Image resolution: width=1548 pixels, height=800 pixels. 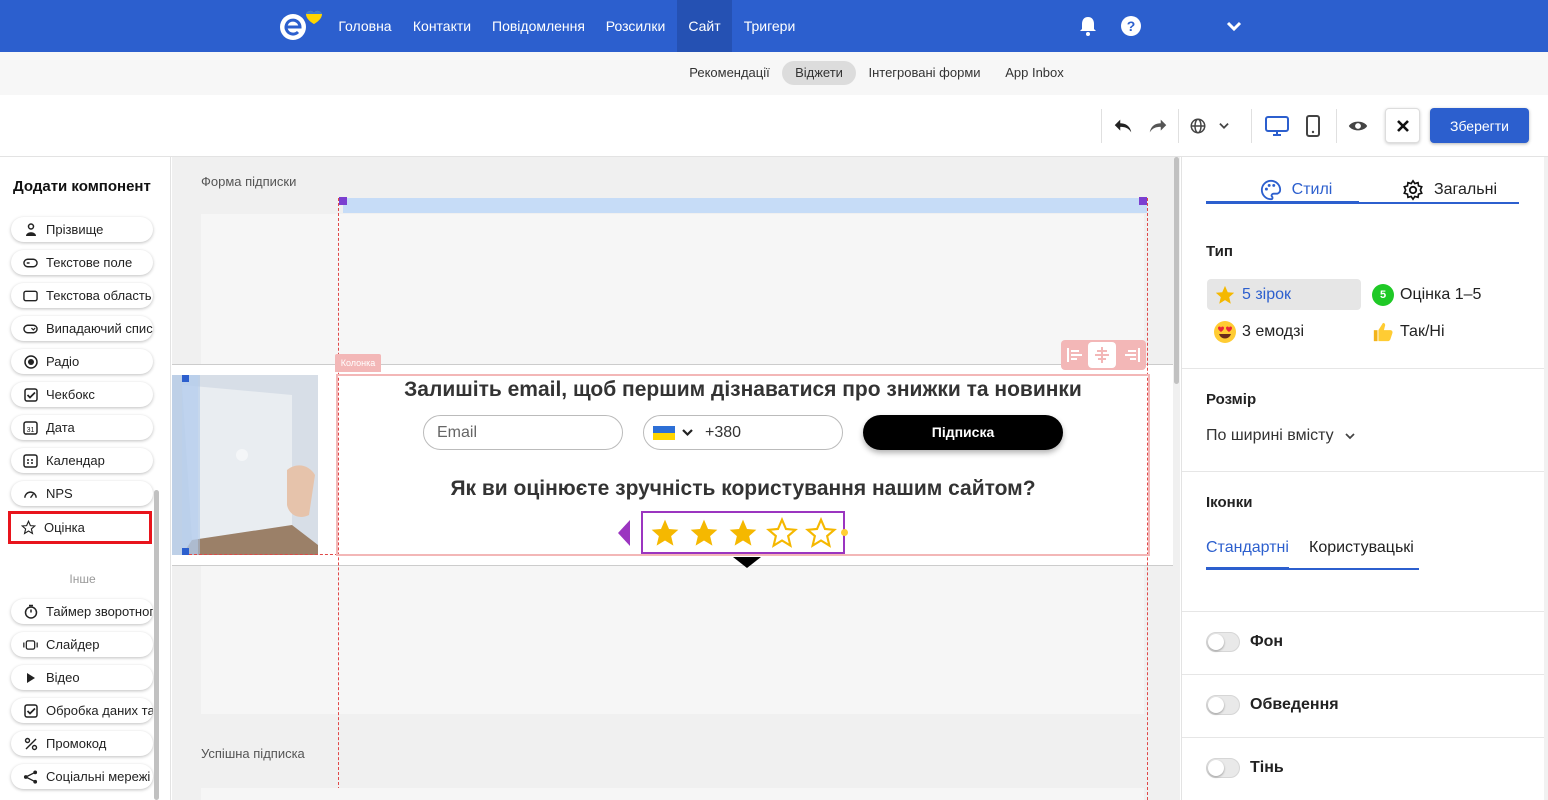 I want to click on block-top-bar, so click(x=745, y=205).